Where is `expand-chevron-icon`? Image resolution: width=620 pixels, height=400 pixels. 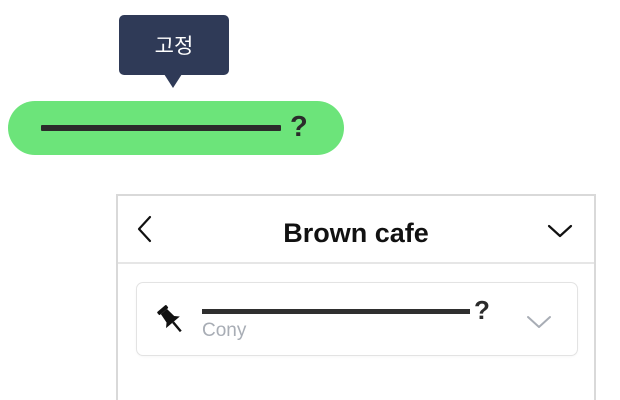
expand-chevron-icon is located at coordinates (539, 322).